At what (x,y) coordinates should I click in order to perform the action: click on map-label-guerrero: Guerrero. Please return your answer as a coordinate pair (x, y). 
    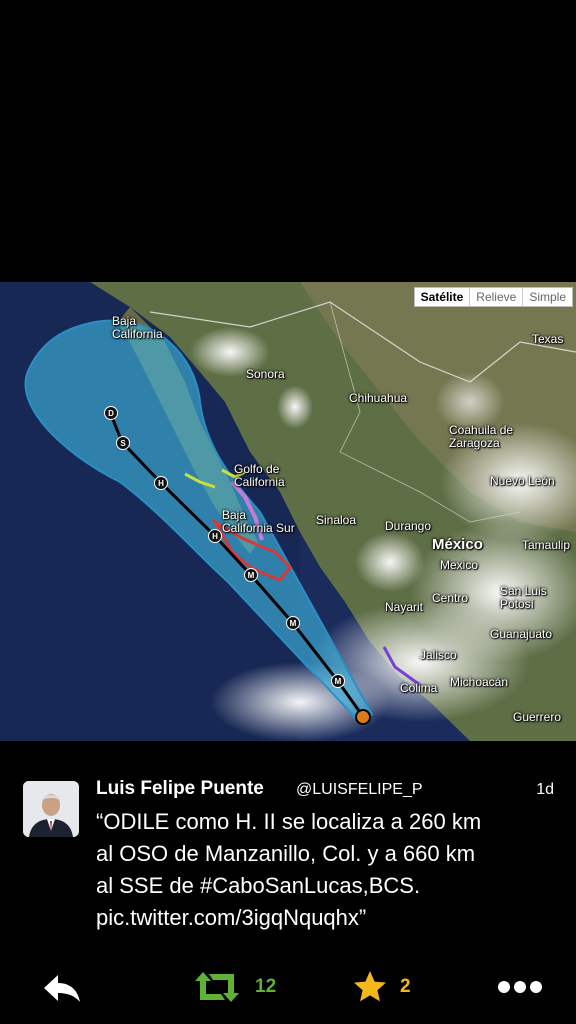
    Looking at the image, I should click on (537, 717).